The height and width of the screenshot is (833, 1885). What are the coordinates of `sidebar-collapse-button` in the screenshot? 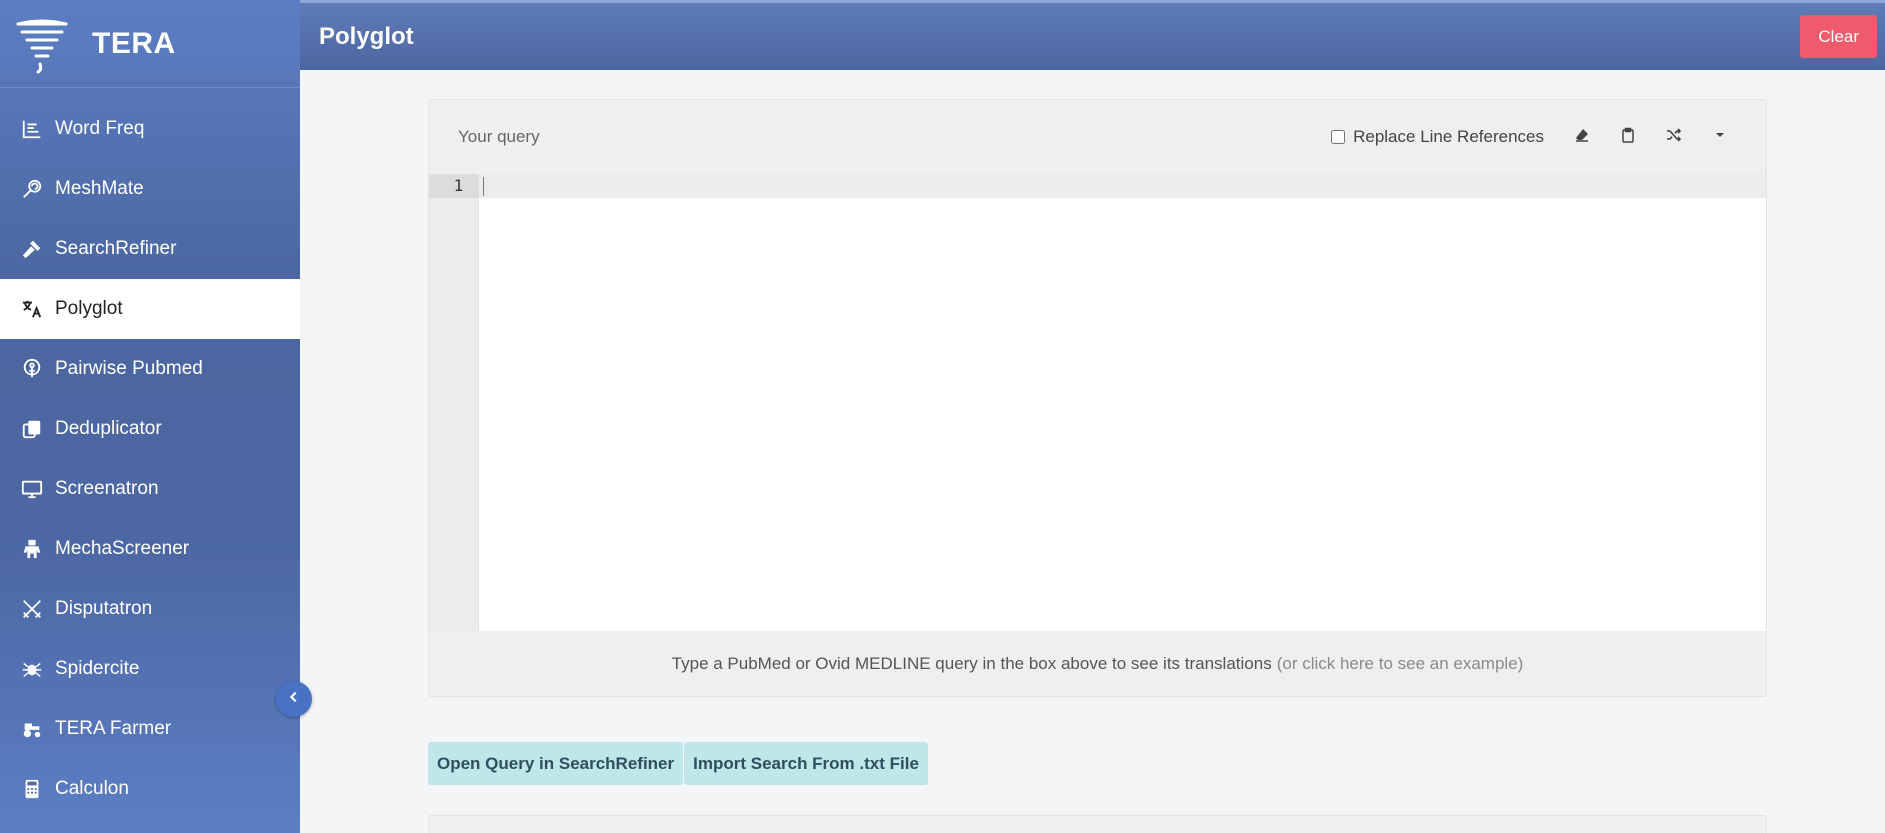 It's located at (294, 699).